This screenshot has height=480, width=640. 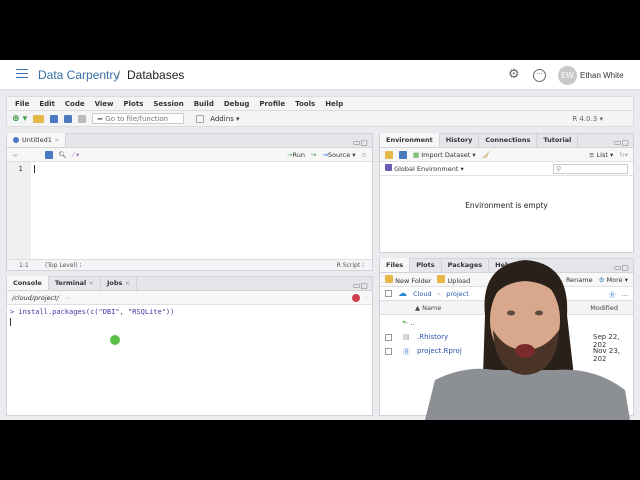 What do you see at coordinates (338, 155) in the screenshot?
I see `source-button: ⇥Source ▾` at bounding box center [338, 155].